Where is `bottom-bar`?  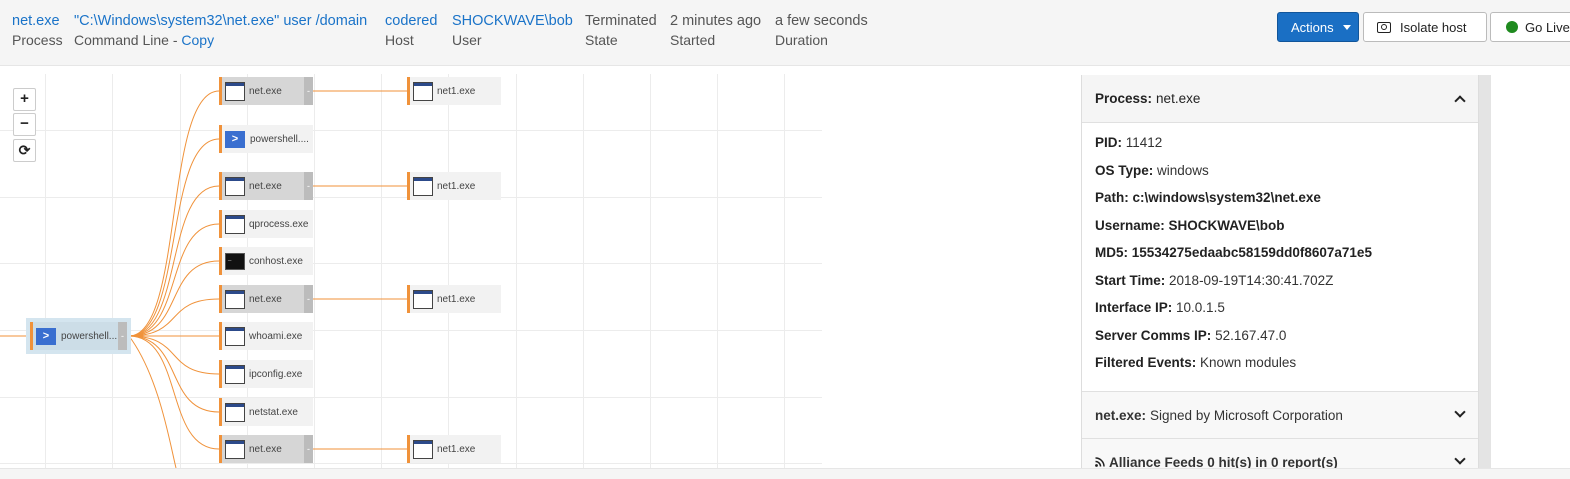 bottom-bar is located at coordinates (785, 473).